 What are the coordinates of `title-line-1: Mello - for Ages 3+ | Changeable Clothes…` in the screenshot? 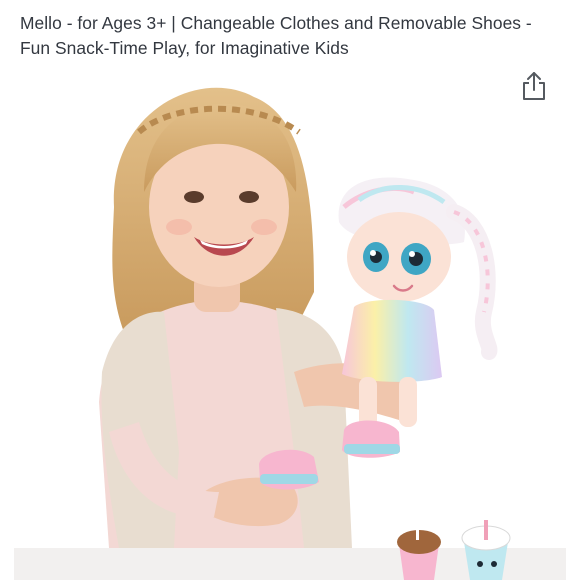 It's located at (276, 23).